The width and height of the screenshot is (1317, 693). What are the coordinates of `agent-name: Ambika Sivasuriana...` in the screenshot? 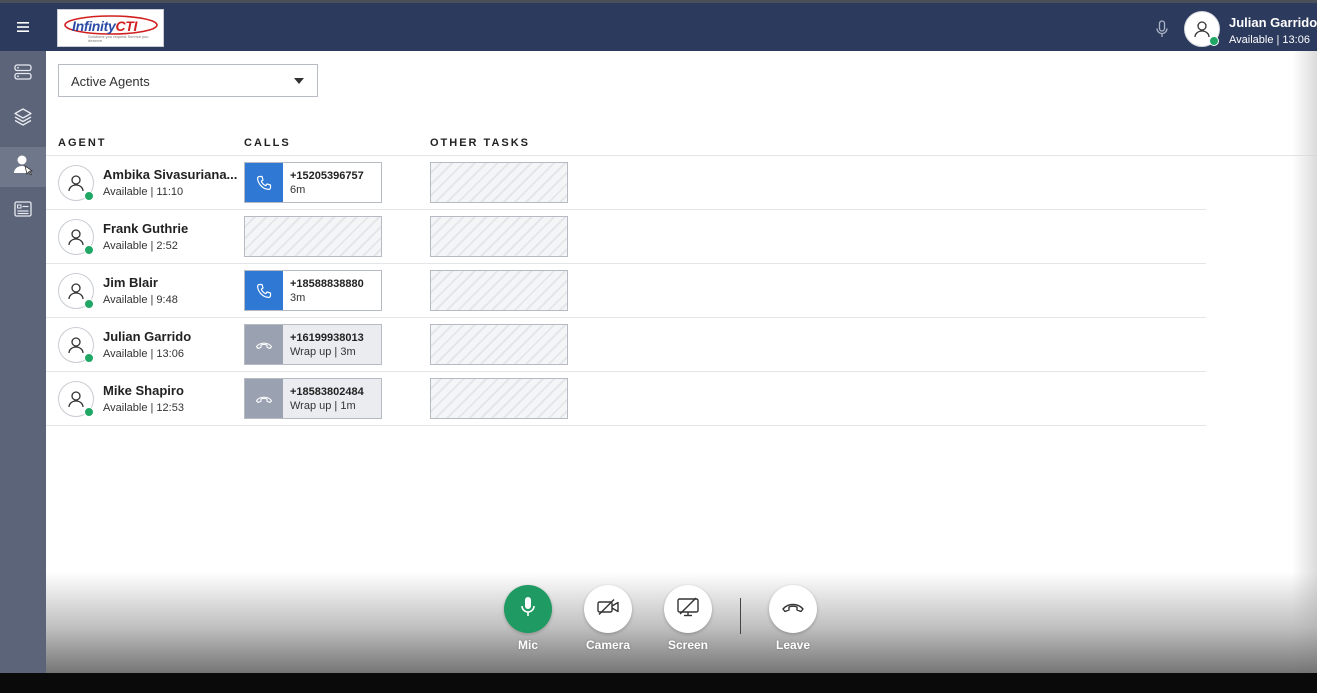 It's located at (170, 174).